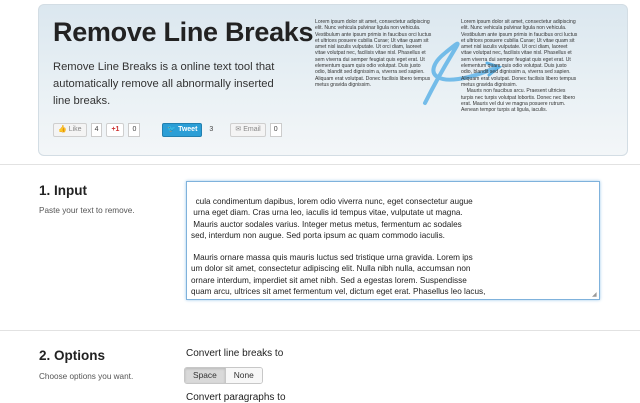 The height and width of the screenshot is (403, 640). I want to click on facebook-like-button: 👍 Like, so click(70, 130).